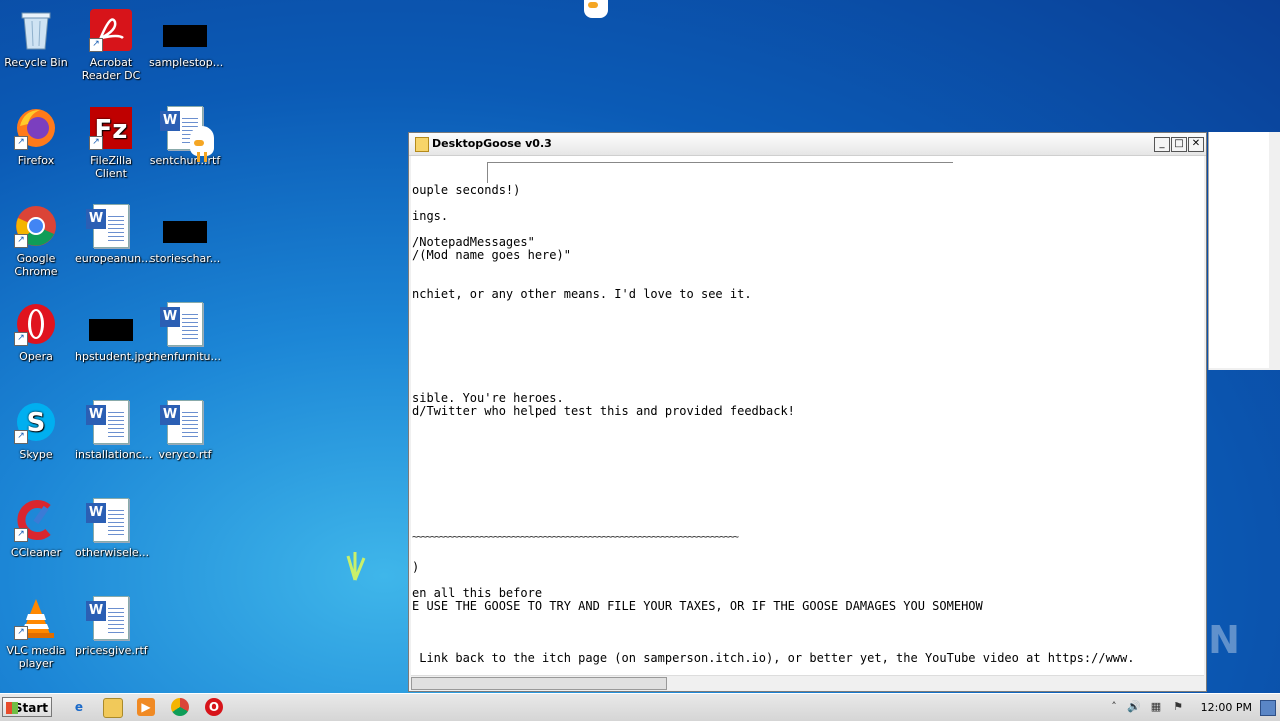  What do you see at coordinates (214, 707) in the screenshot?
I see `opera-taskbar-icon: O` at bounding box center [214, 707].